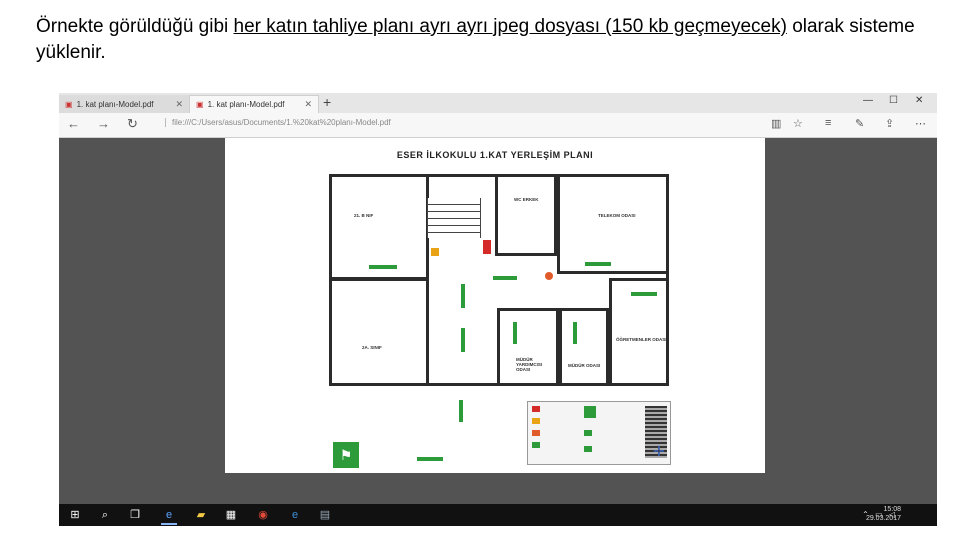 Image resolution: width=960 pixels, height=540 pixels. What do you see at coordinates (549, 276) in the screenshot?
I see `fire-hose-icon` at bounding box center [549, 276].